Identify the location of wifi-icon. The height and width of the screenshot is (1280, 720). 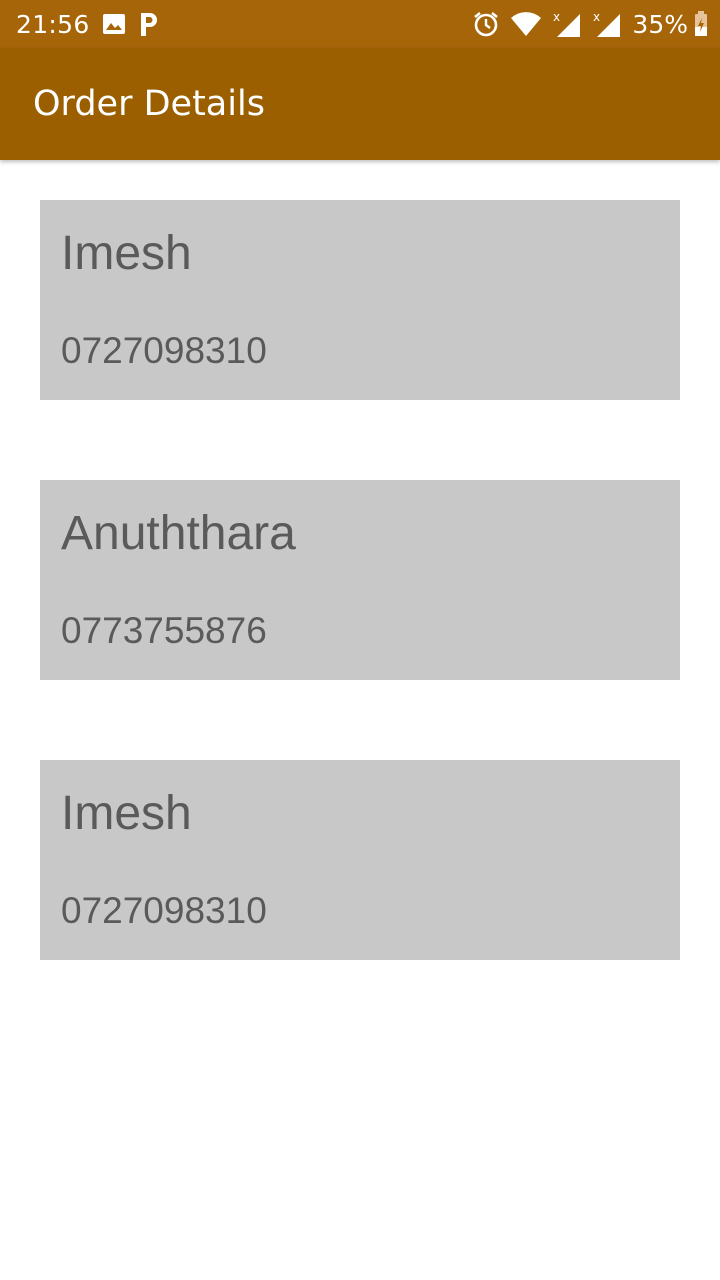
(526, 24).